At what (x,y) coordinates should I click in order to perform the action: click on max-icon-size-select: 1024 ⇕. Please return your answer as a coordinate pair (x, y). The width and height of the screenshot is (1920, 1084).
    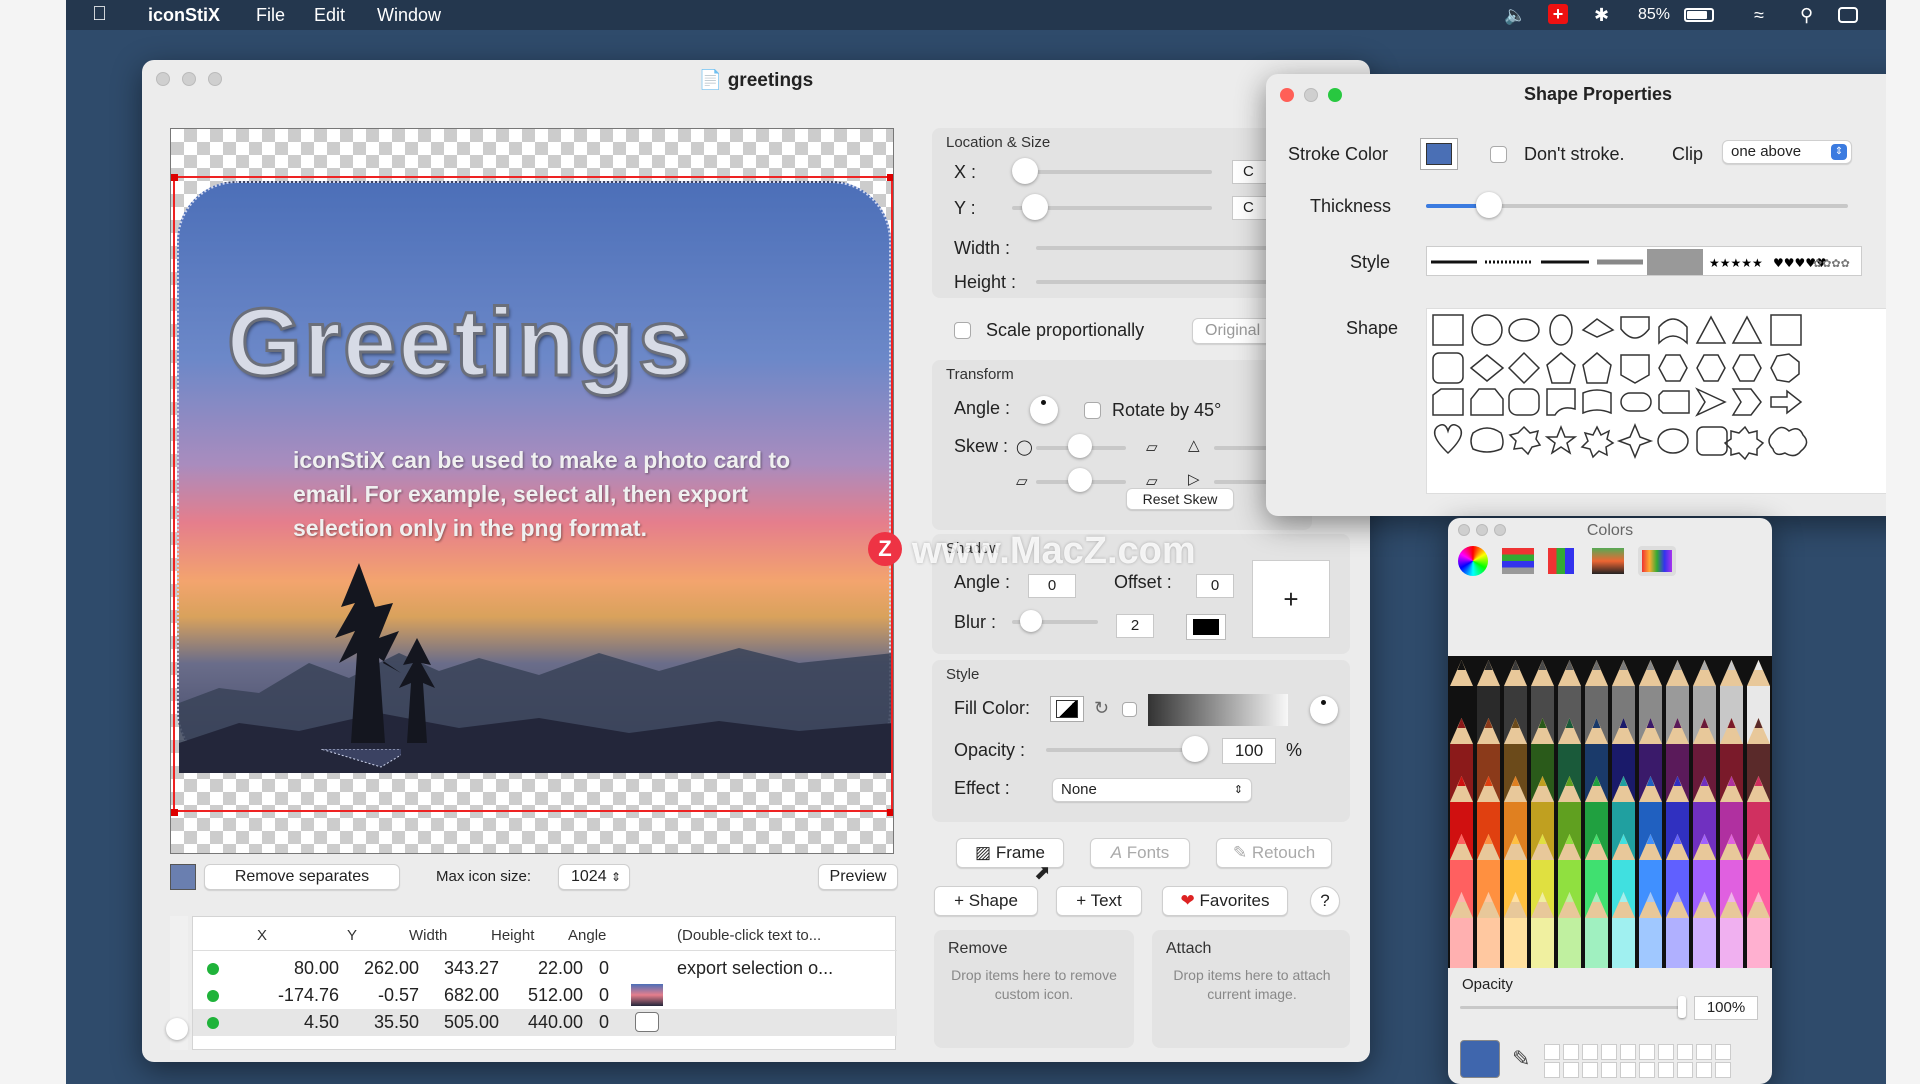
    Looking at the image, I should click on (594, 877).